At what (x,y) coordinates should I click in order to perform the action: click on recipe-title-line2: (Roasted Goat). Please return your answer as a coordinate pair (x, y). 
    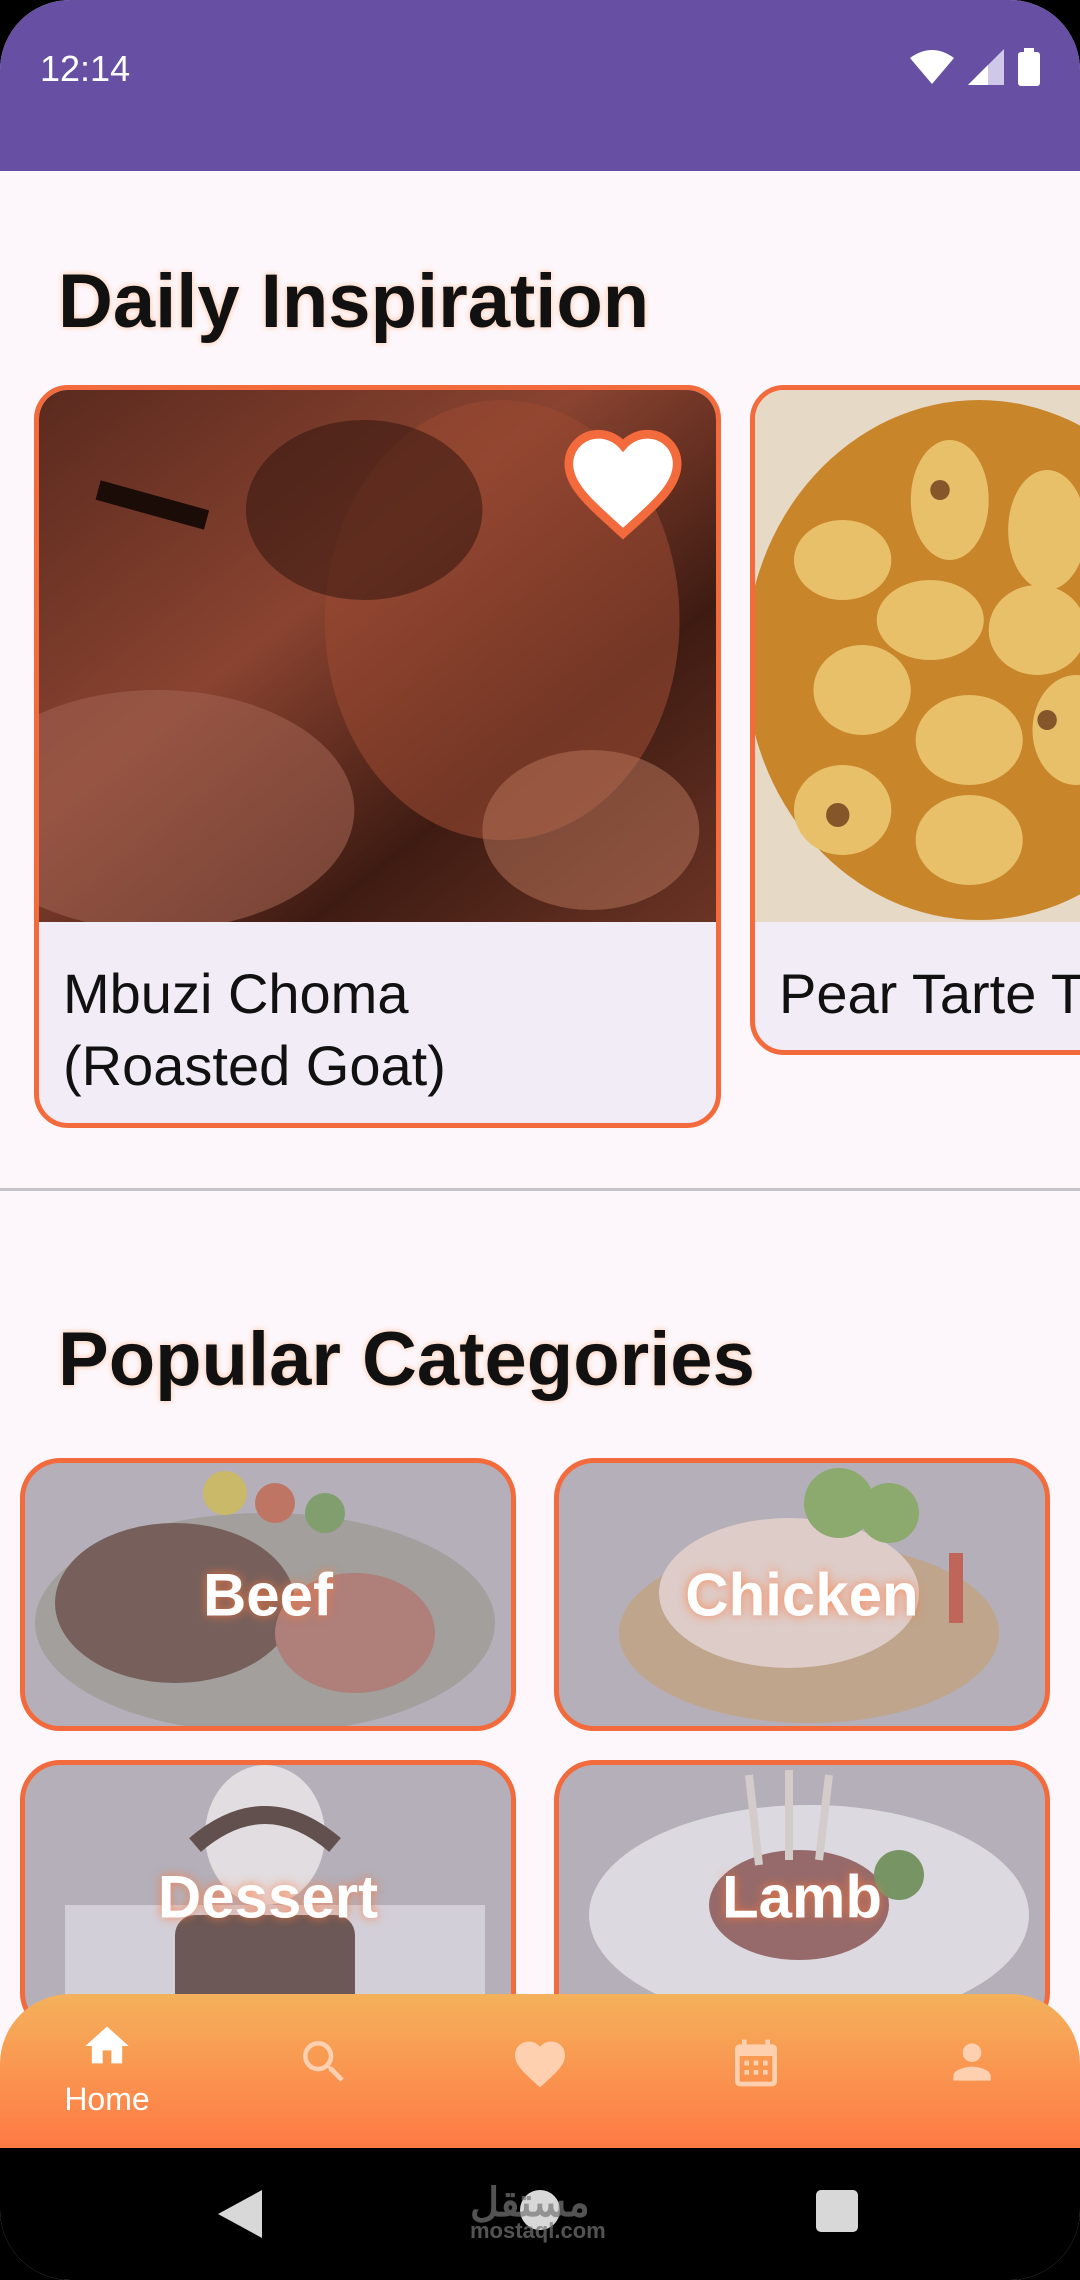
    Looking at the image, I should click on (254, 1065).